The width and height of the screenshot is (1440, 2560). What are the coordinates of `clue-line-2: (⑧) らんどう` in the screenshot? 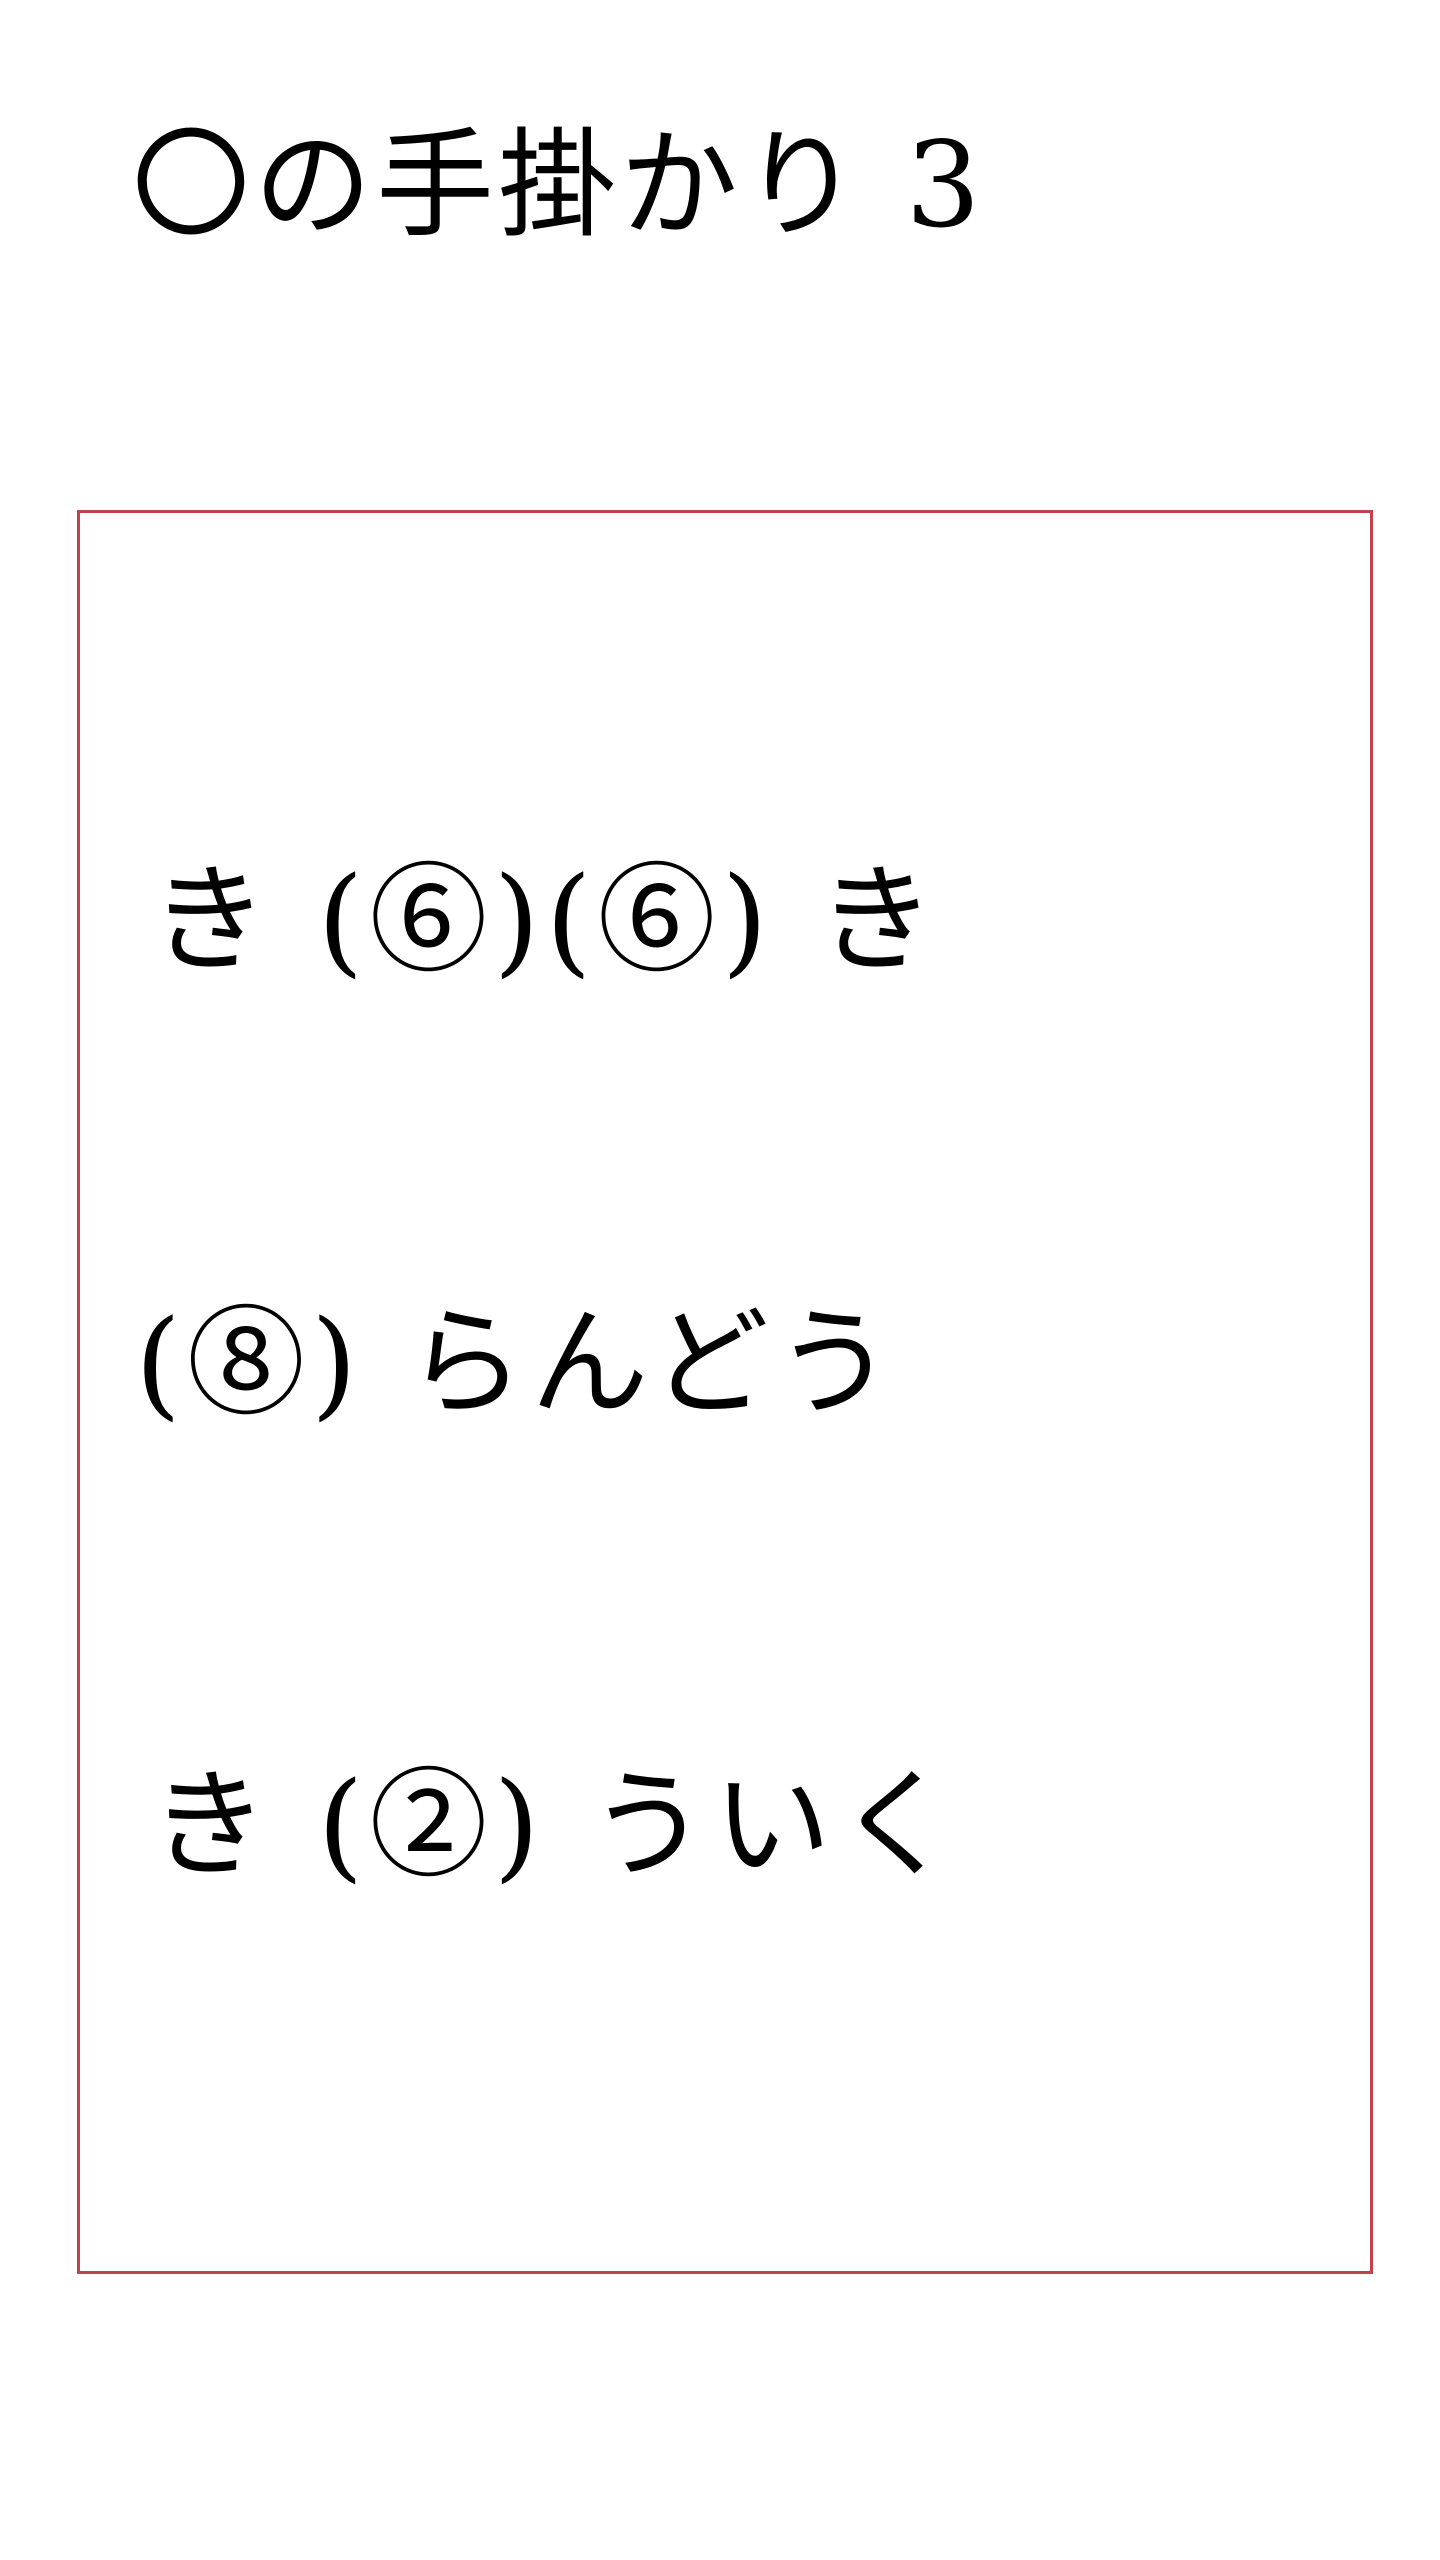 It's located at (517, 1363).